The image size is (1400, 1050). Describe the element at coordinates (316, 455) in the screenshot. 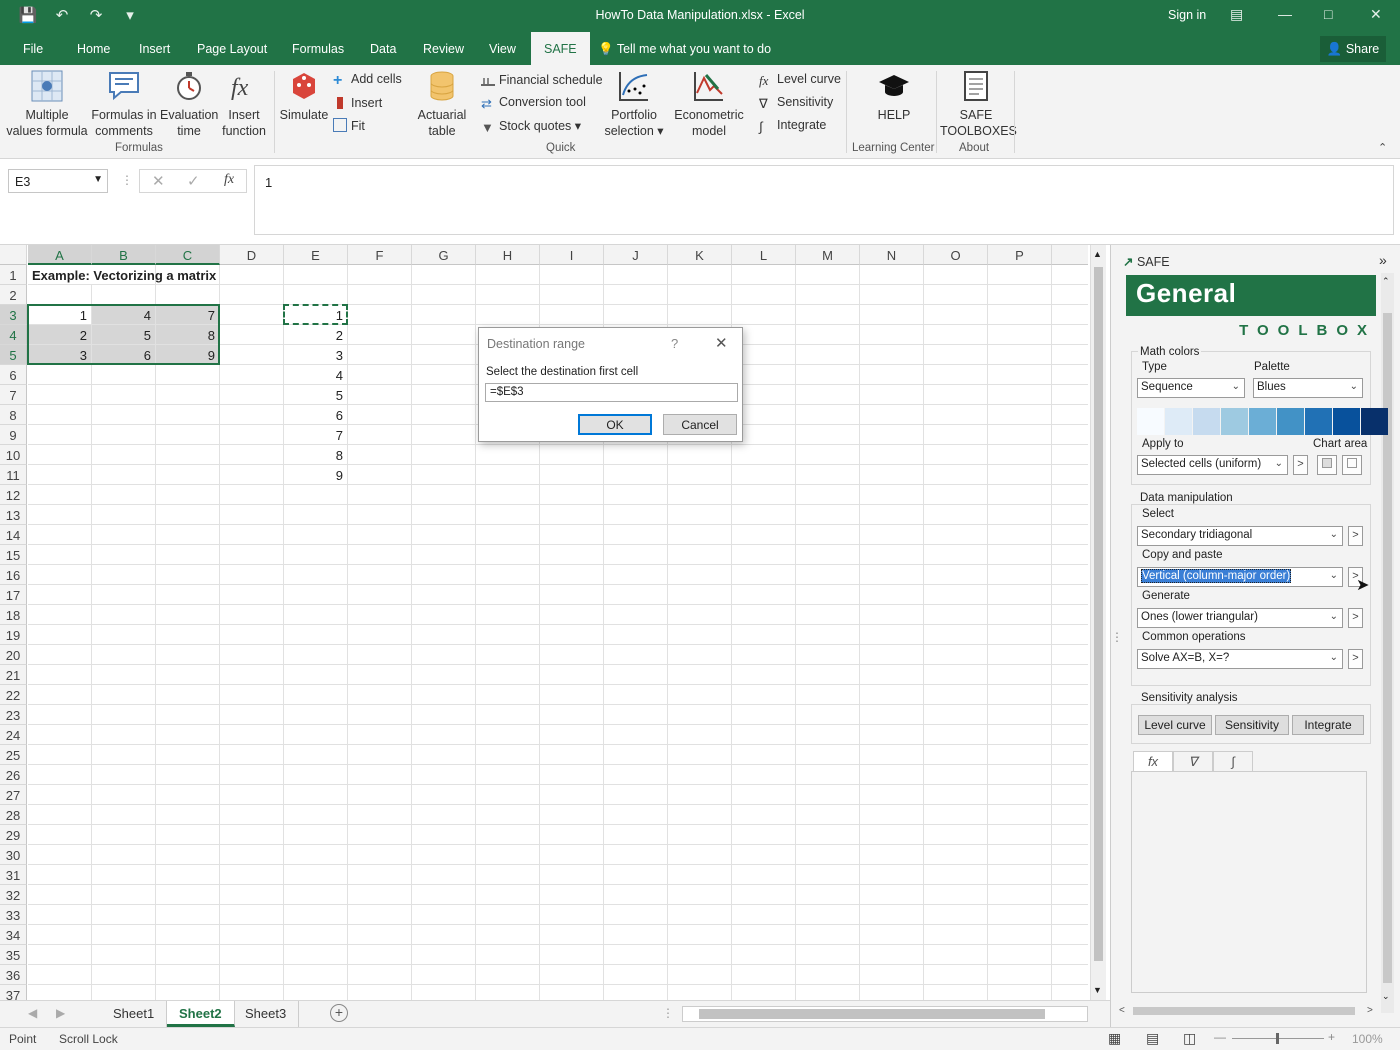

I see `vector-cell: 8` at that location.